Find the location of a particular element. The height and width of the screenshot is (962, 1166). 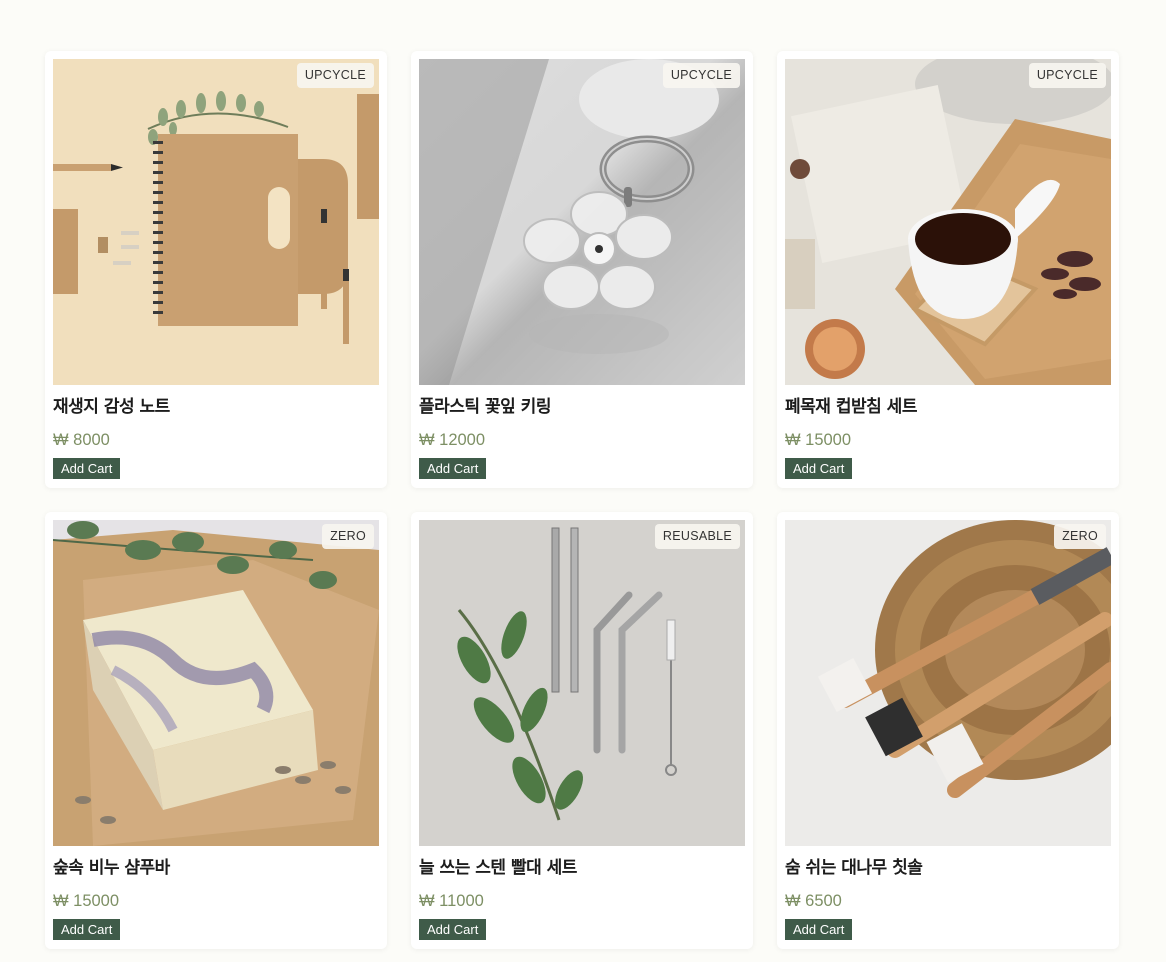

product-card: ZERO 숲속 비누 샴푸바 ₩ 15000 Add Cart is located at coordinates (216, 730).